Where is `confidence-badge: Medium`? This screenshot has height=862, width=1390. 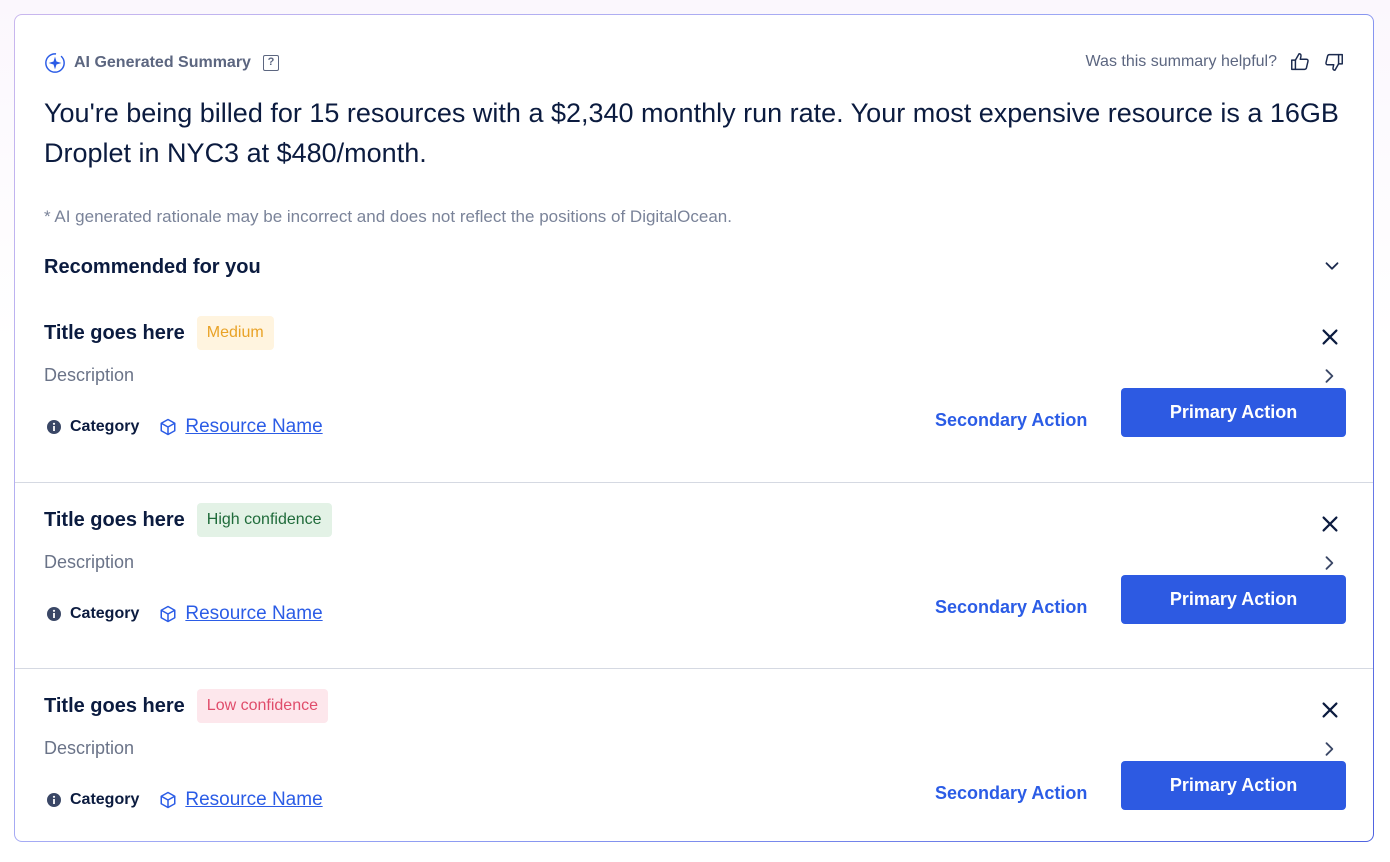 confidence-badge: Medium is located at coordinates (235, 333).